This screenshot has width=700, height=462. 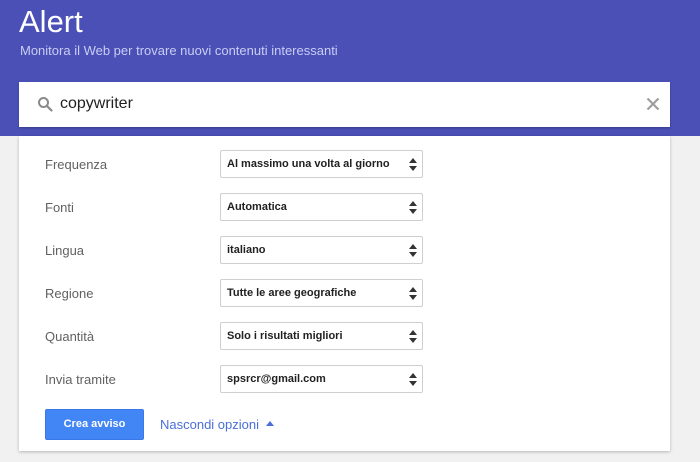 I want to click on search-input: copywriter, so click(x=96, y=104).